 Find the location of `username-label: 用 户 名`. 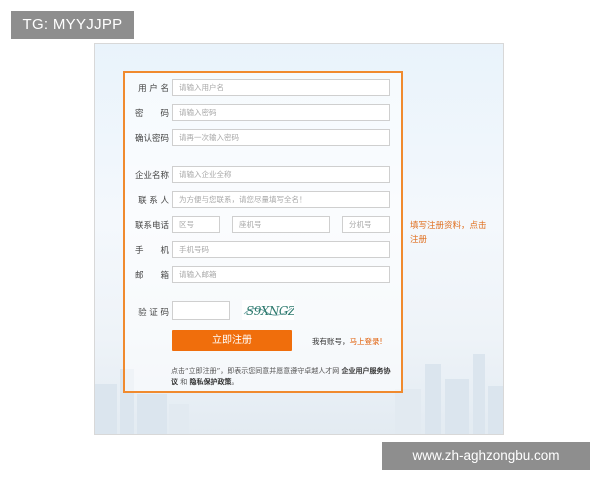

username-label: 用 户 名 is located at coordinates (153, 89).